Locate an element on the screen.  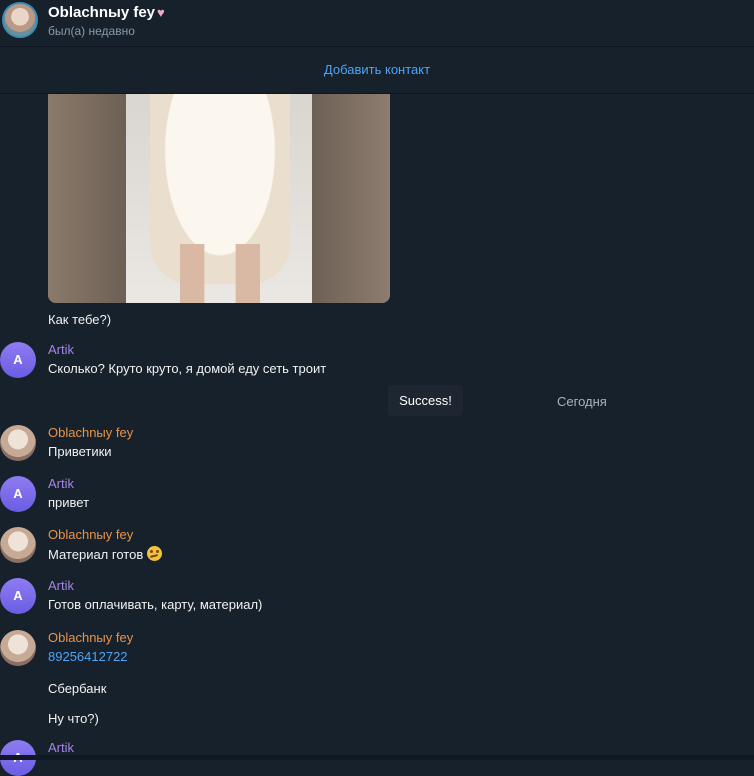
heart-icon: ♥ is located at coordinates (161, 12).